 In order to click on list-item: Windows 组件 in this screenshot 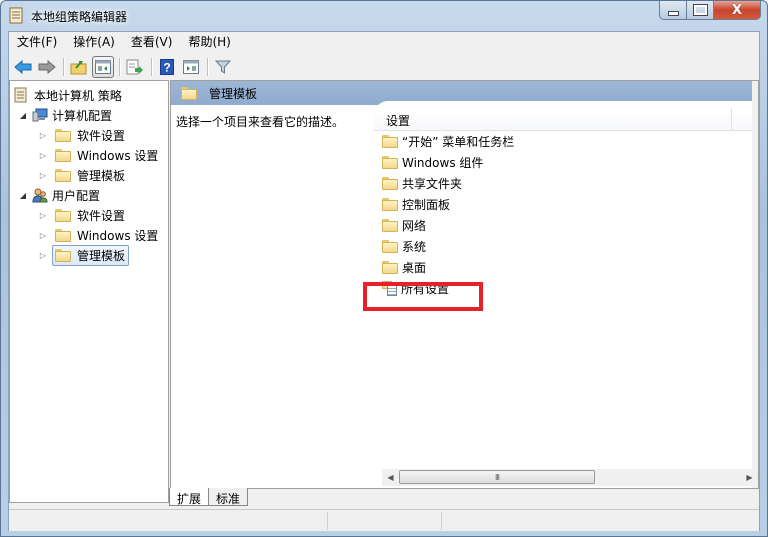, I will do `click(432, 162)`.